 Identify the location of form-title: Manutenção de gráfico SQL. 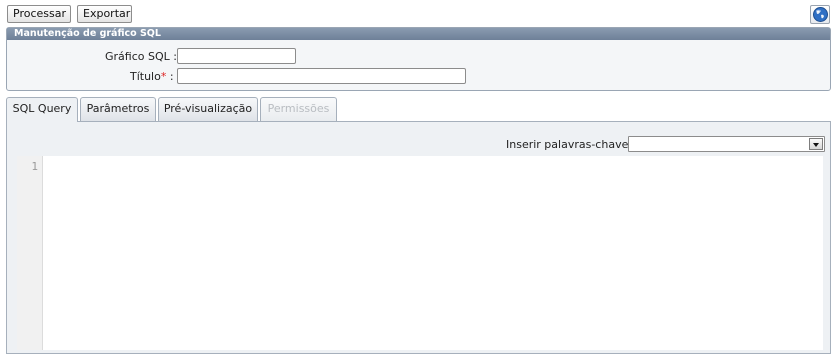
(418, 34).